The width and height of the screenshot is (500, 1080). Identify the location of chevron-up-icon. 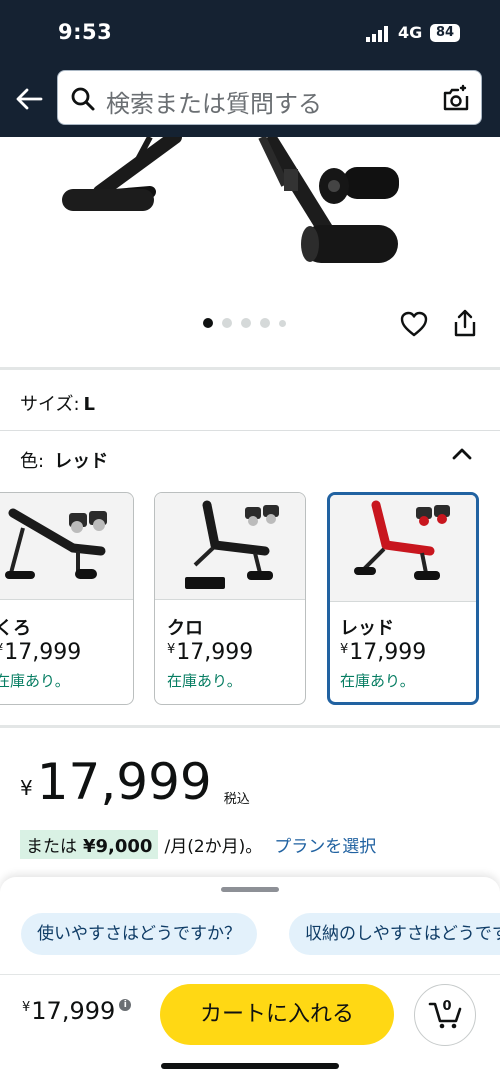
(462, 454).